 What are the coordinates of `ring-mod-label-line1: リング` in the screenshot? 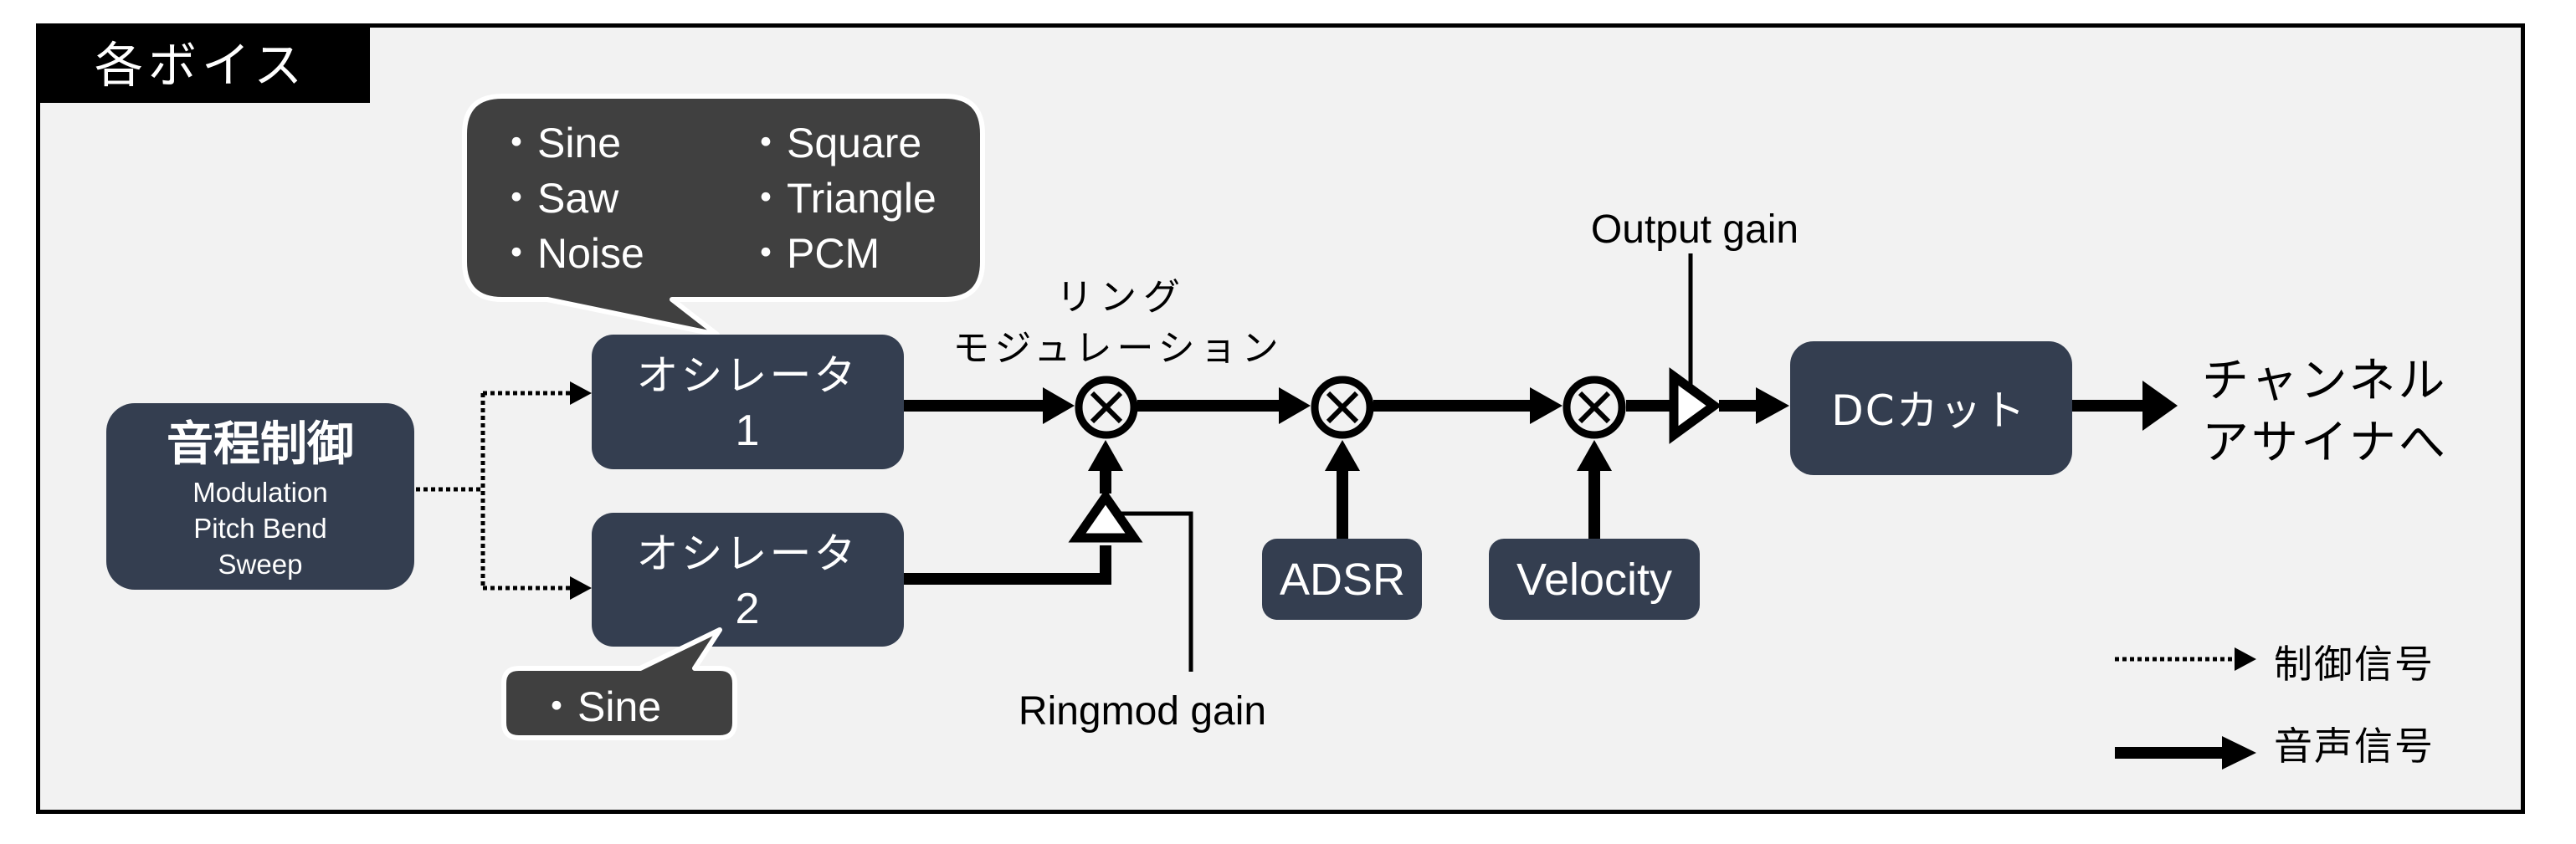 It's located at (1121, 297).